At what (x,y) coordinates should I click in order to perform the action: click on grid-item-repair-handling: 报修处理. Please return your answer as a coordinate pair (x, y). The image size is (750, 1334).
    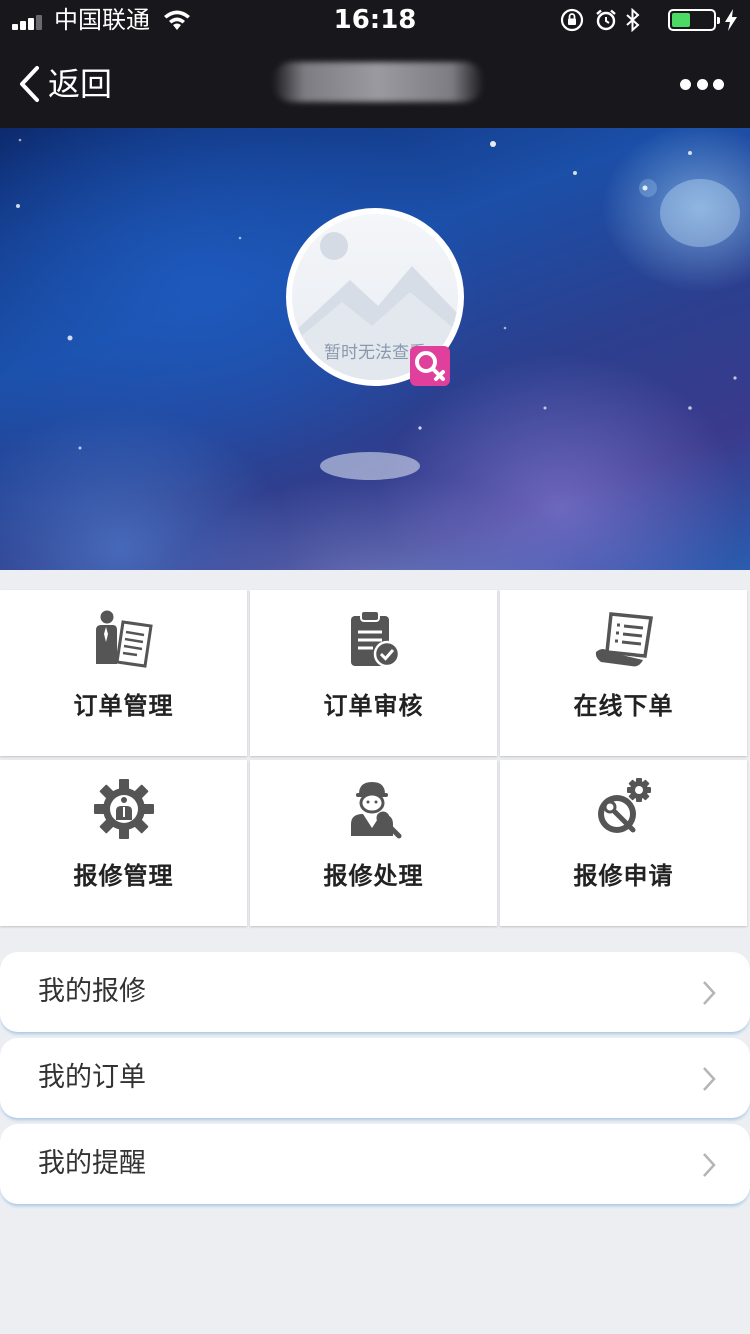
    Looking at the image, I should click on (373, 843).